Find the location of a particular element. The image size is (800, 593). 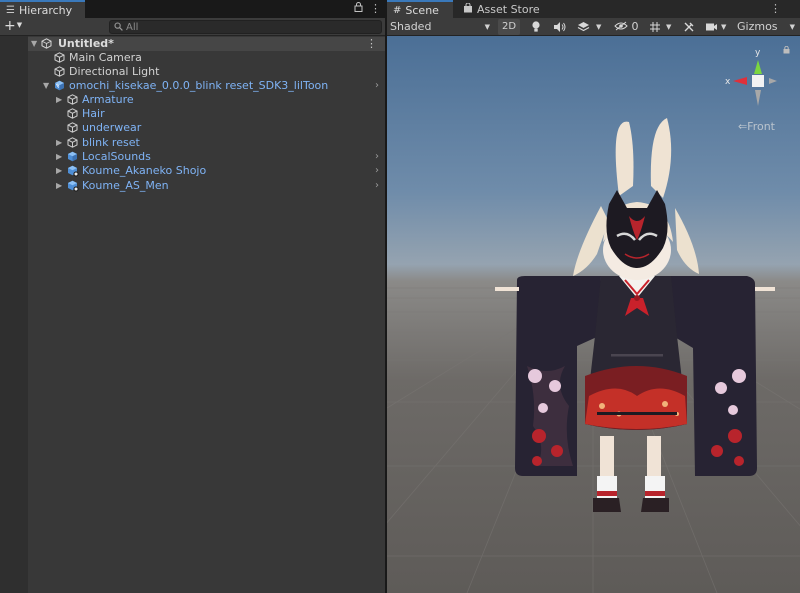

tab-asset-store: Asset Store is located at coordinates (501, 9).